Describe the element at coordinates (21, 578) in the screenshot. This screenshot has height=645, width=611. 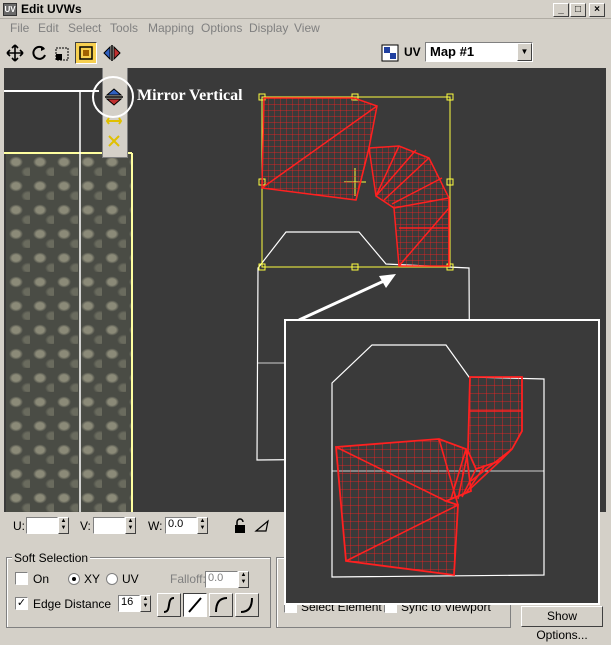
I see `soft-selection-on-checkbox` at that location.